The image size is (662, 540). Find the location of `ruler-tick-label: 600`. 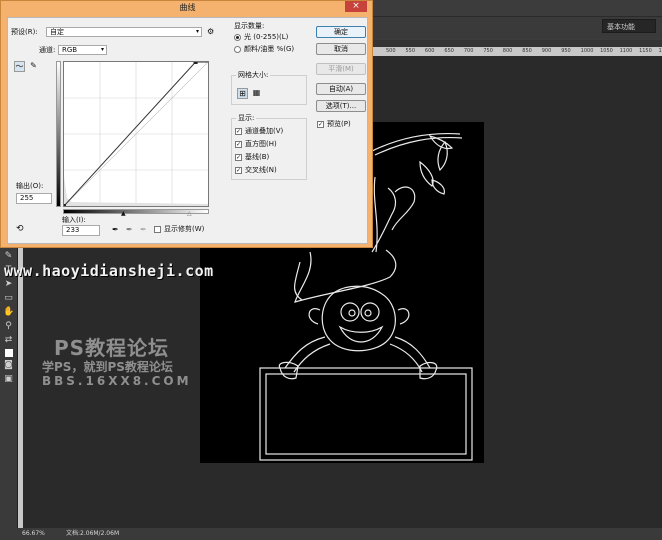

ruler-tick-label: 600 is located at coordinates (429, 51).